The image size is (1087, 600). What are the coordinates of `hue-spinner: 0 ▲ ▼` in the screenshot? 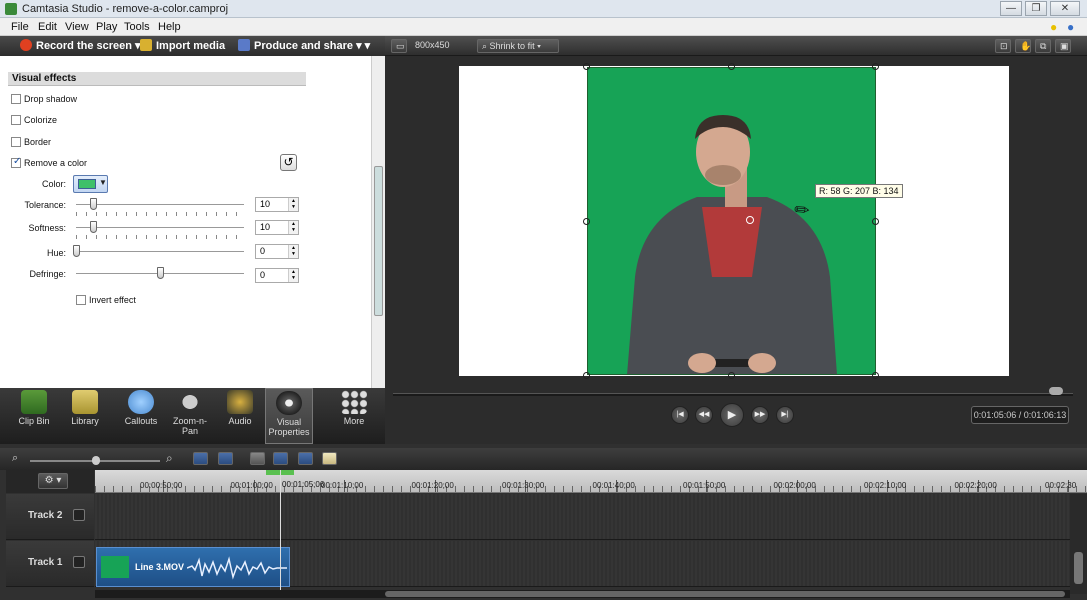 It's located at (277, 251).